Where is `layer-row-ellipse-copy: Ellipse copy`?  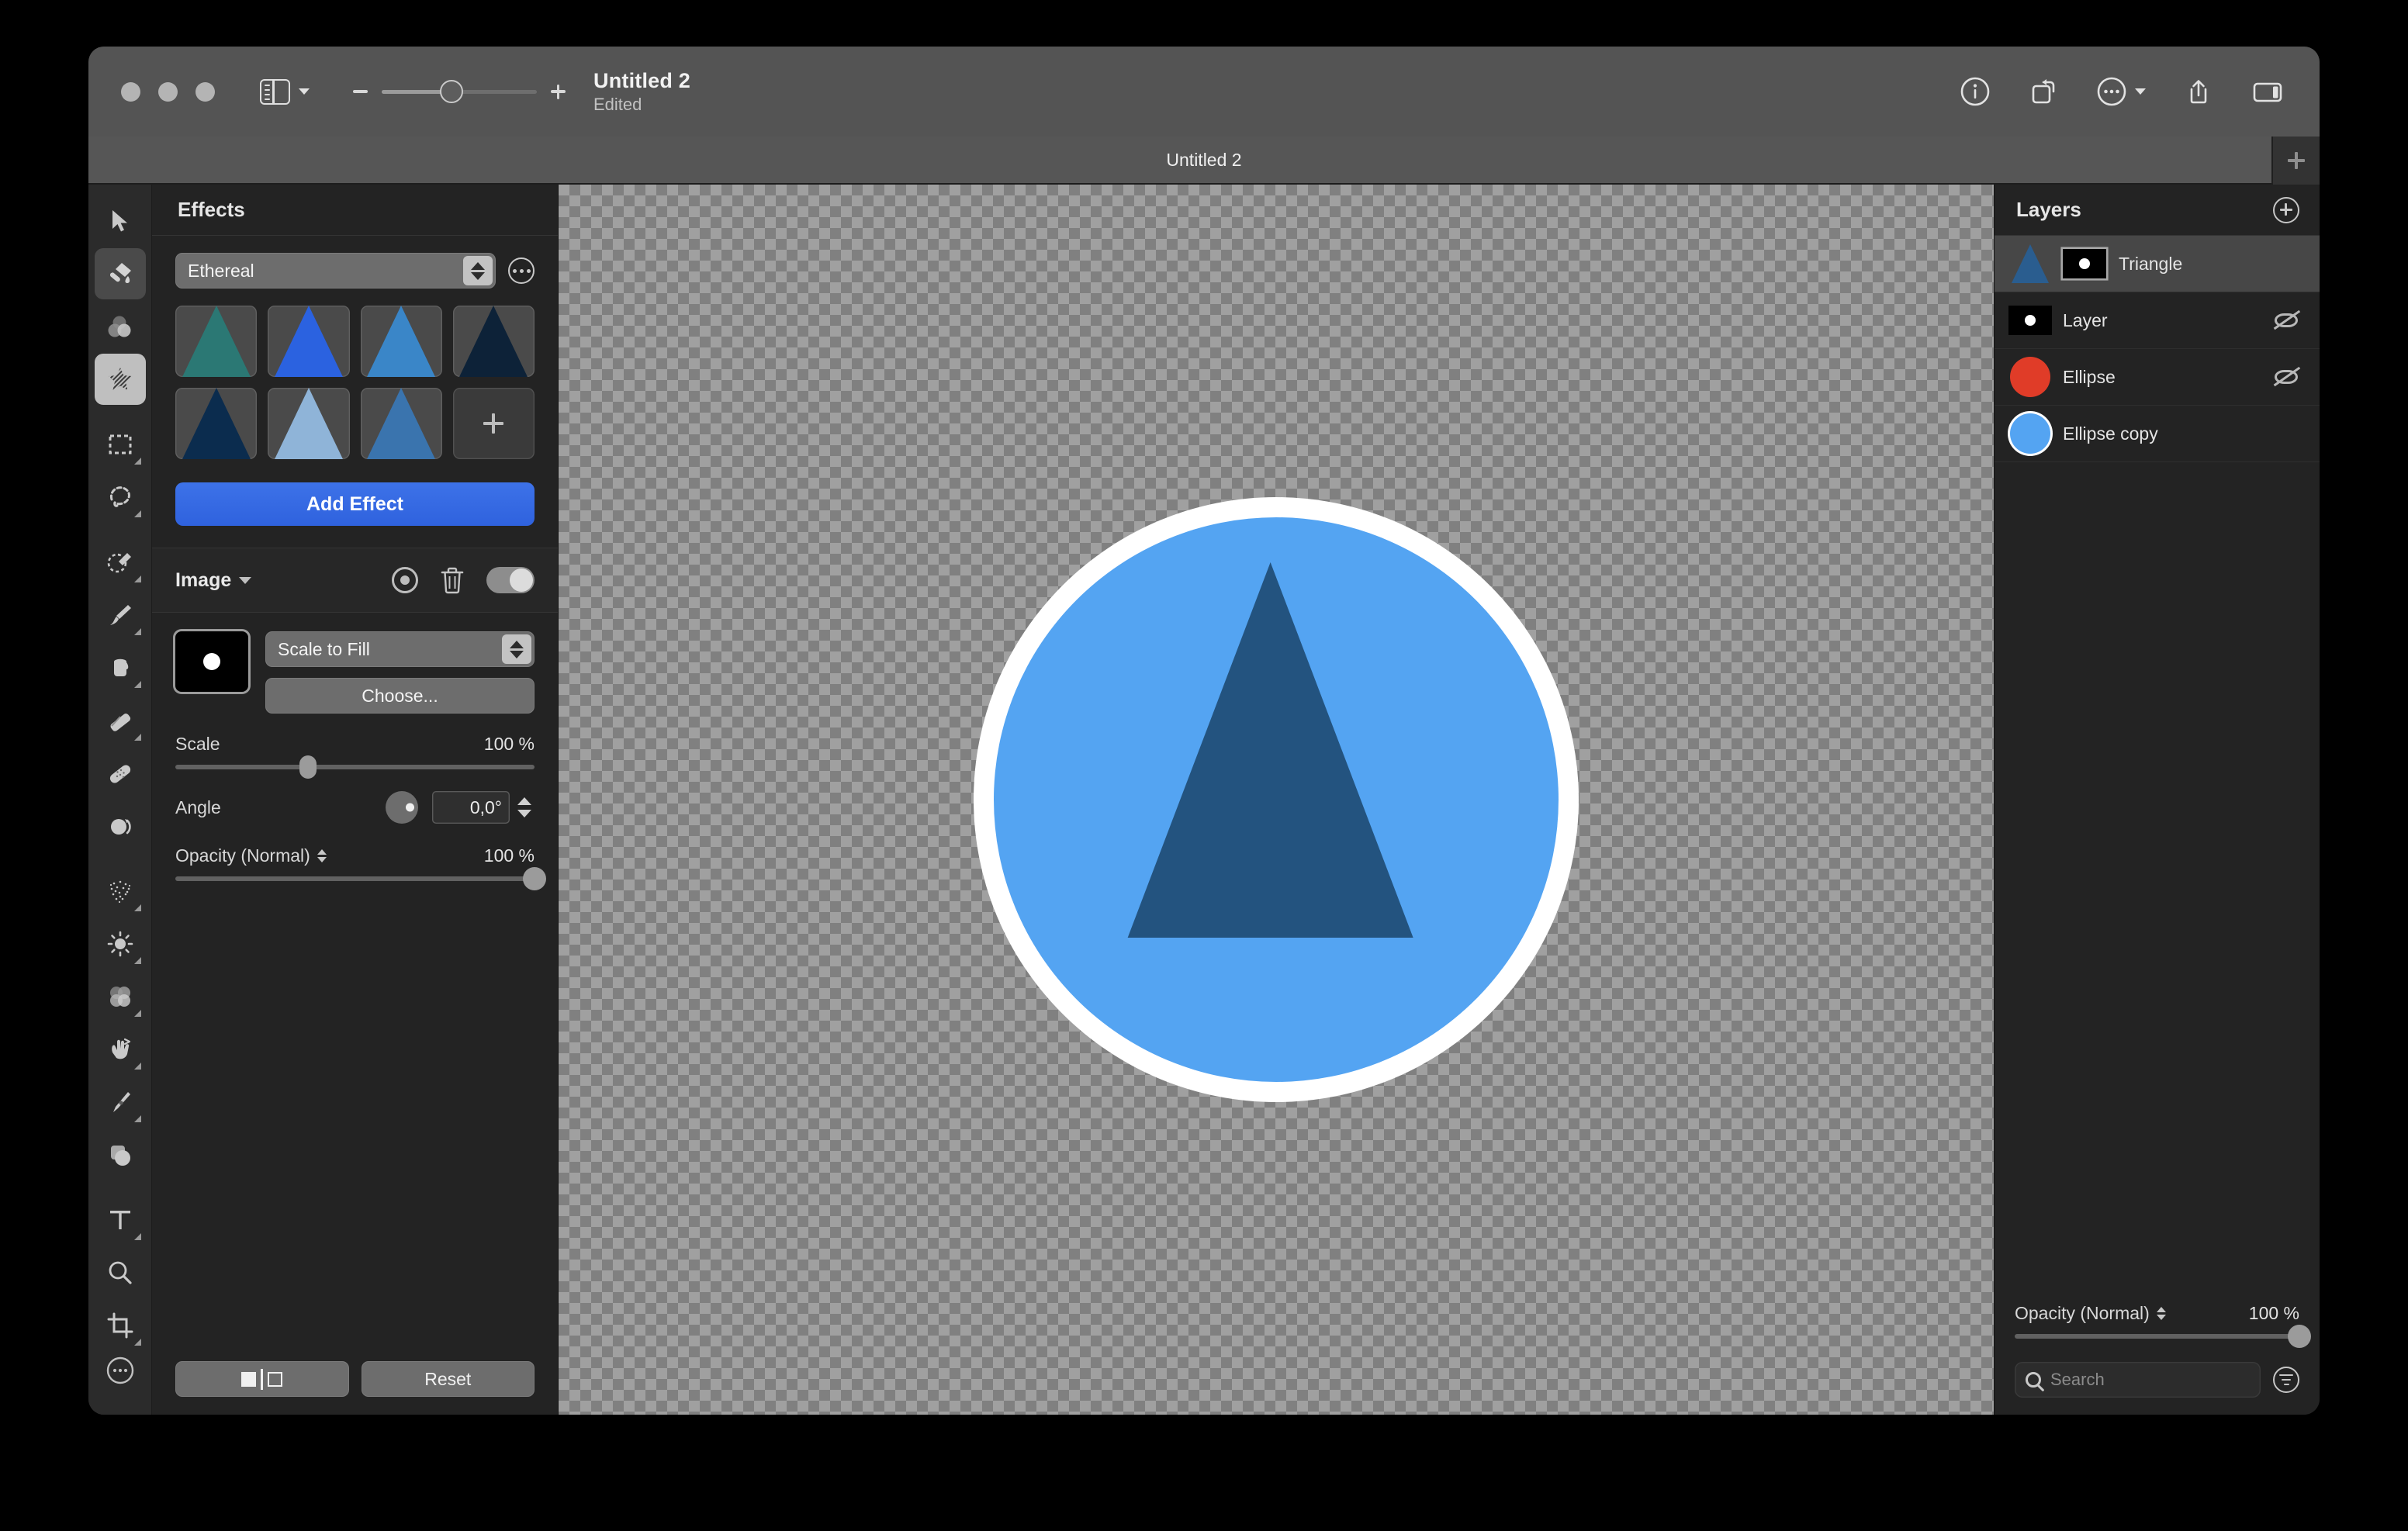 layer-row-ellipse-copy: Ellipse copy is located at coordinates (2157, 434).